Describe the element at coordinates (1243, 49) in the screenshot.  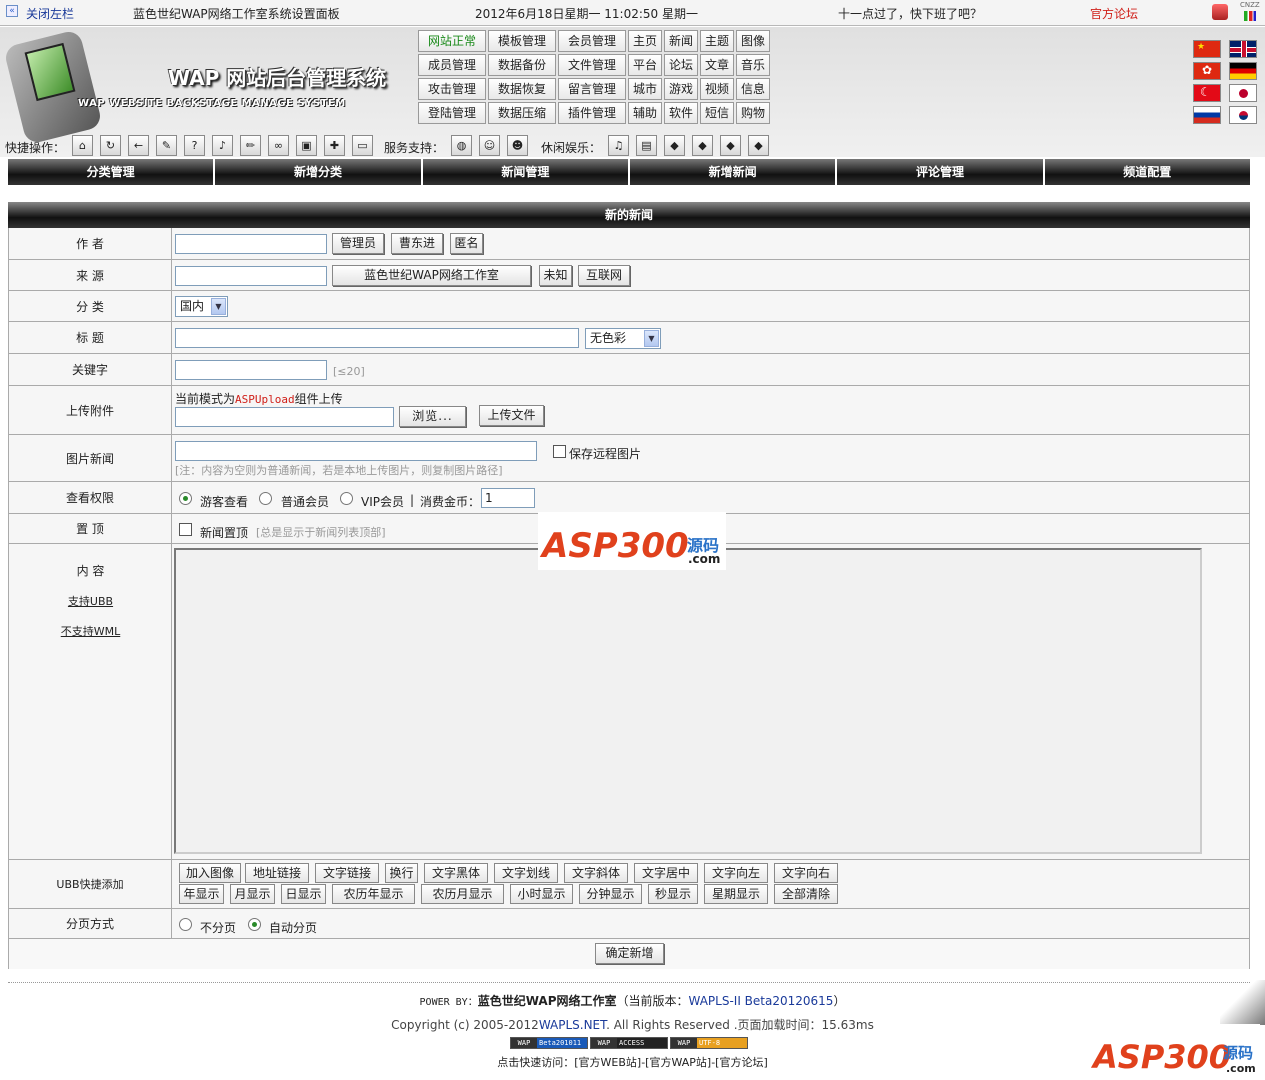
I see `flag-gb-icon` at that location.